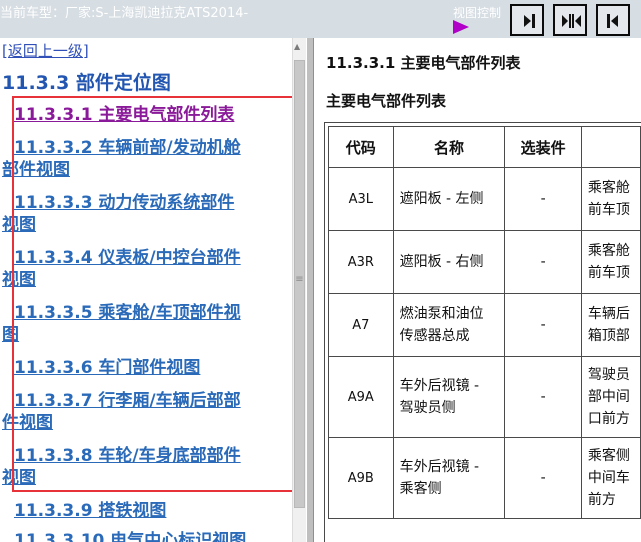 The width and height of the screenshot is (641, 542). What do you see at coordinates (434, 336) in the screenshot?
I see `cell-name-line: 传感器总成` at bounding box center [434, 336].